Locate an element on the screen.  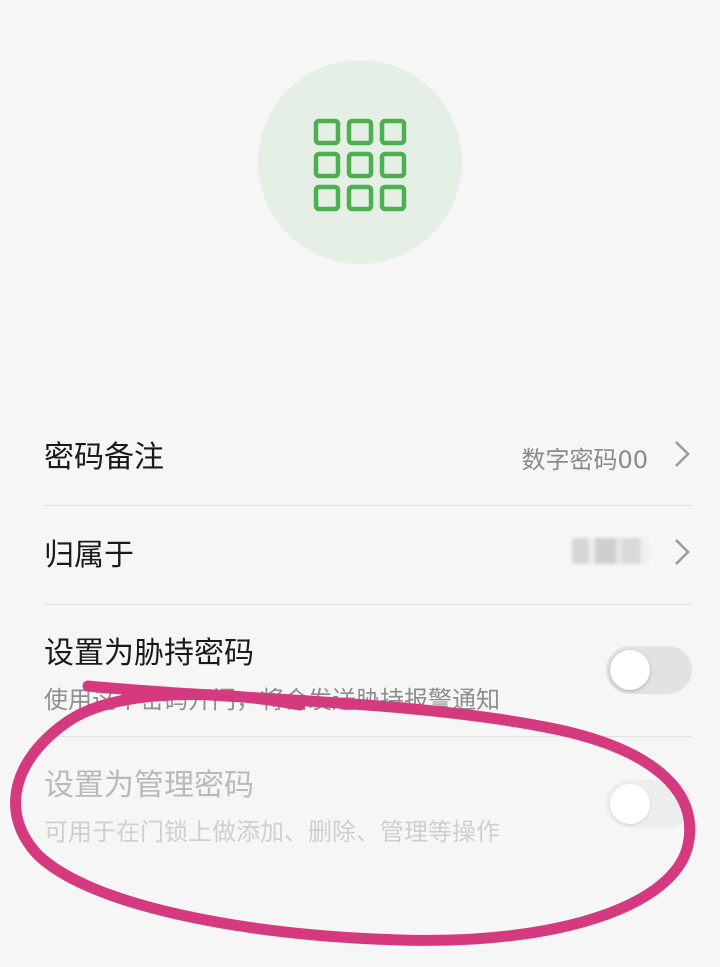
duress-toggle is located at coordinates (649, 670).